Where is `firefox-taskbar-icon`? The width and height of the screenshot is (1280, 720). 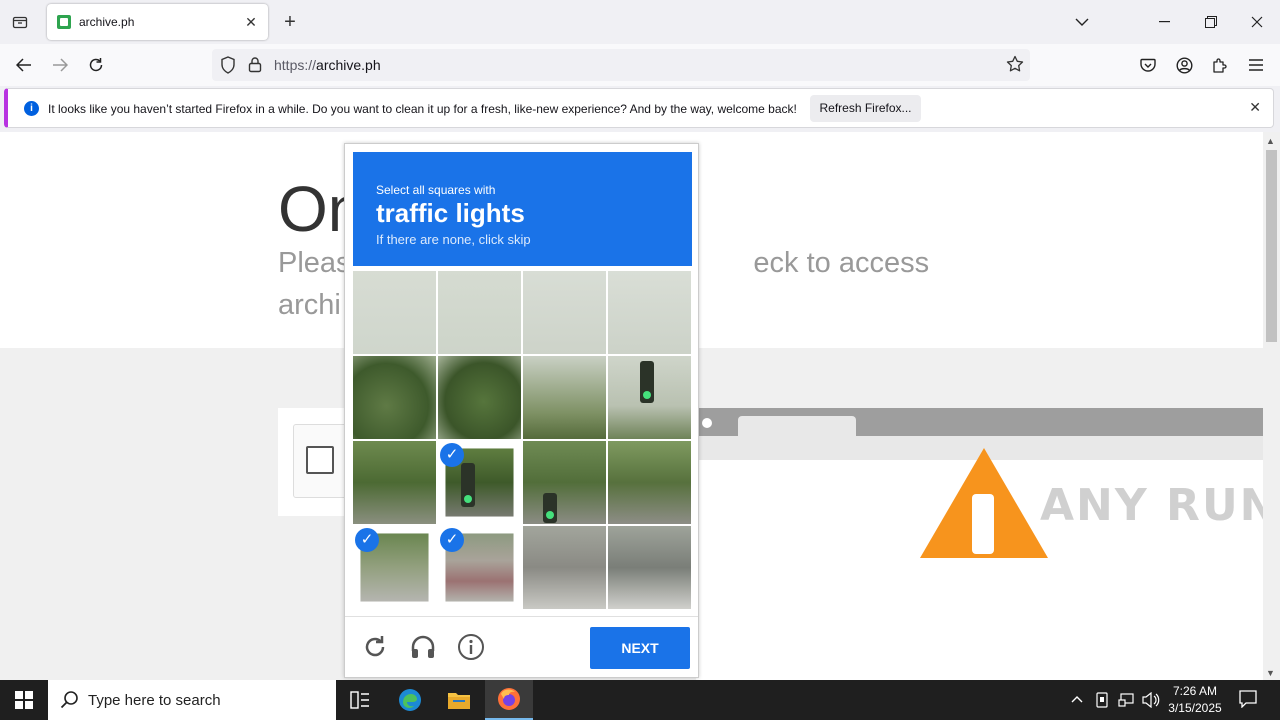 firefox-taskbar-icon is located at coordinates (509, 700).